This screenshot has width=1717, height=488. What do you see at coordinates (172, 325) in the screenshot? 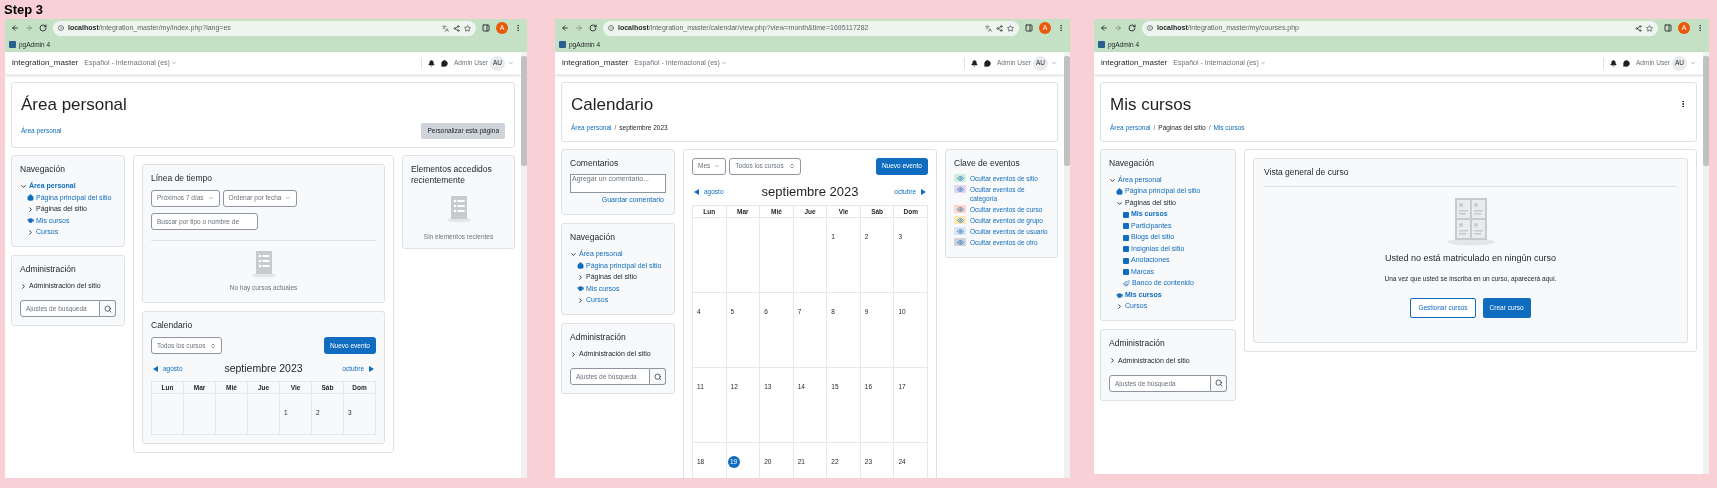
I see `block-title: Calendario` at bounding box center [172, 325].